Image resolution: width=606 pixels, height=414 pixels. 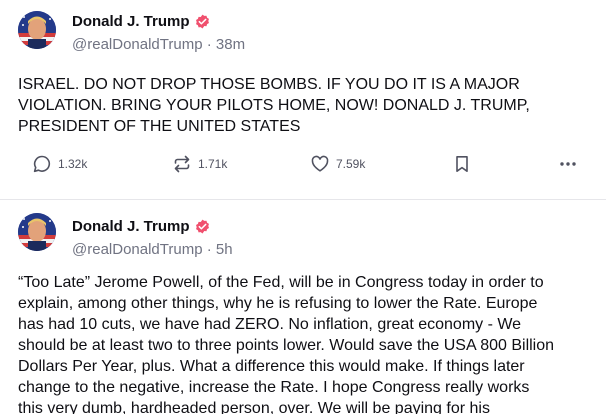 I want to click on reply-count: 1.32k, so click(x=73, y=164).